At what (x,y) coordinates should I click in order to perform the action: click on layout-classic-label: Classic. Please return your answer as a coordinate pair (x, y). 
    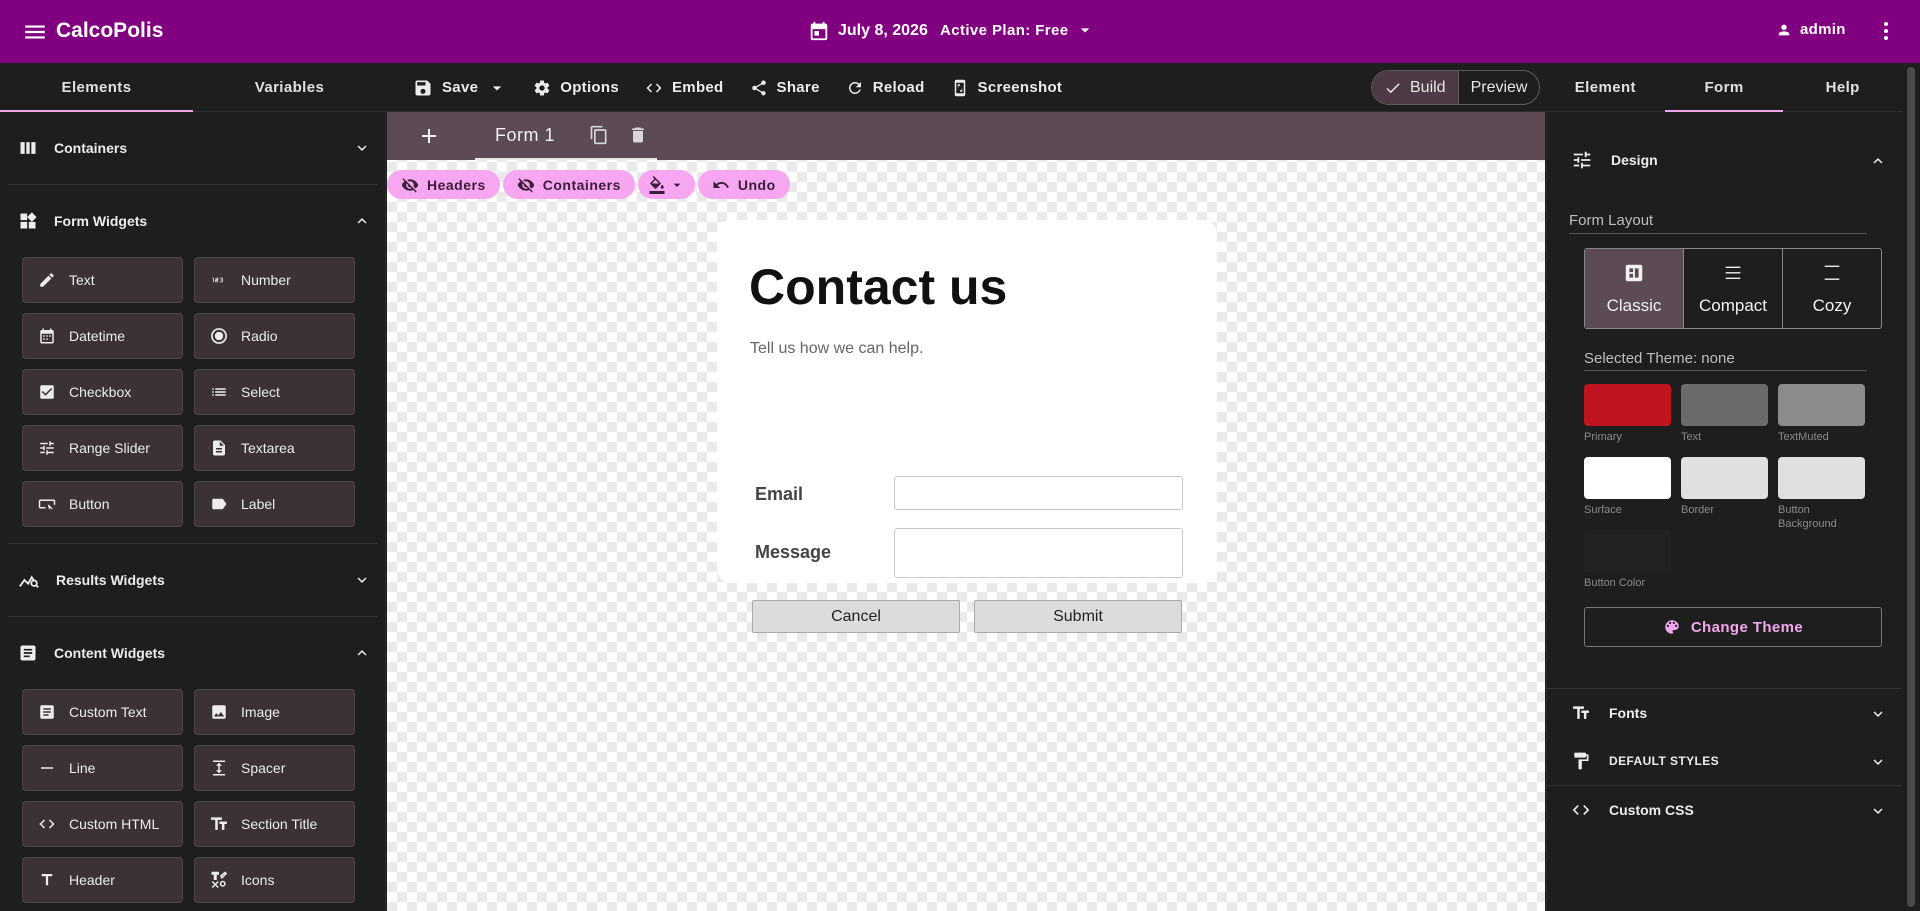
    Looking at the image, I should click on (1634, 305).